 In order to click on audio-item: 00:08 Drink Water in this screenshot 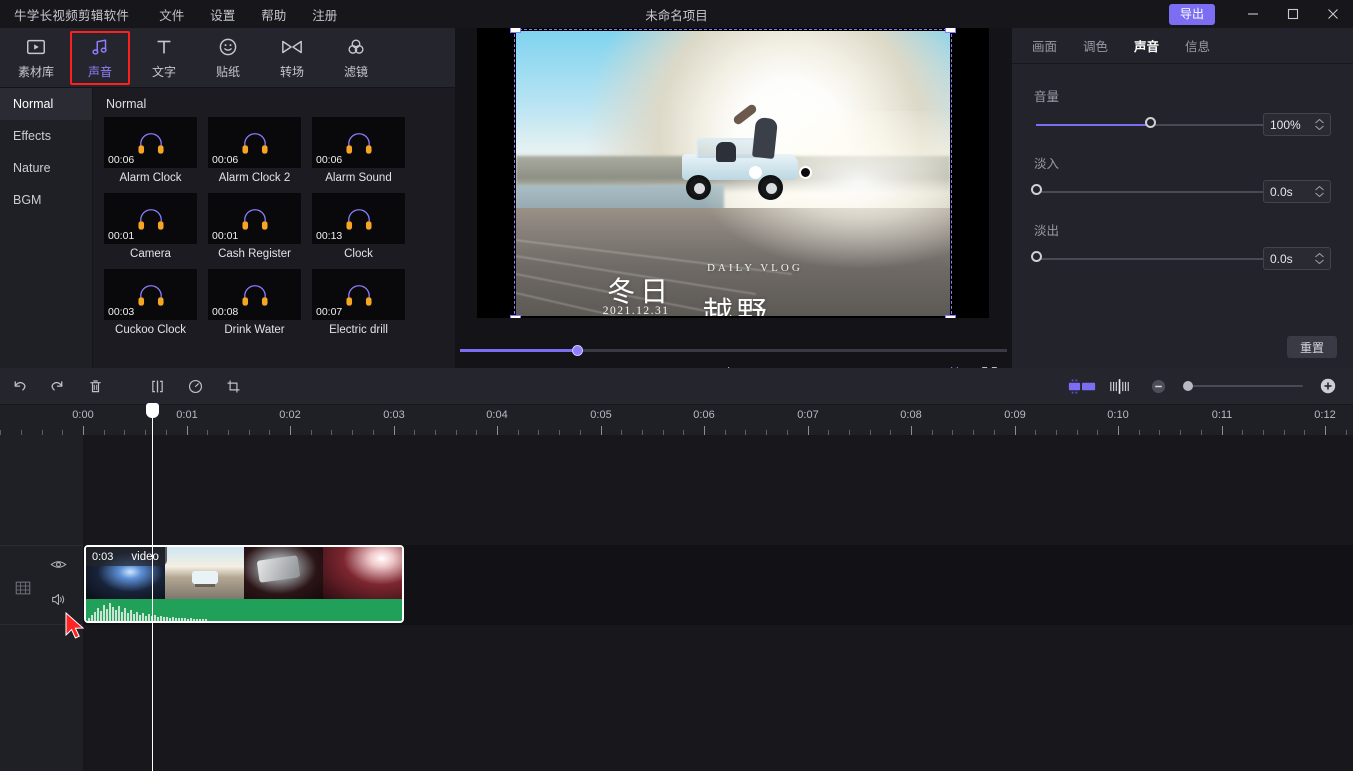, I will do `click(254, 305)`.